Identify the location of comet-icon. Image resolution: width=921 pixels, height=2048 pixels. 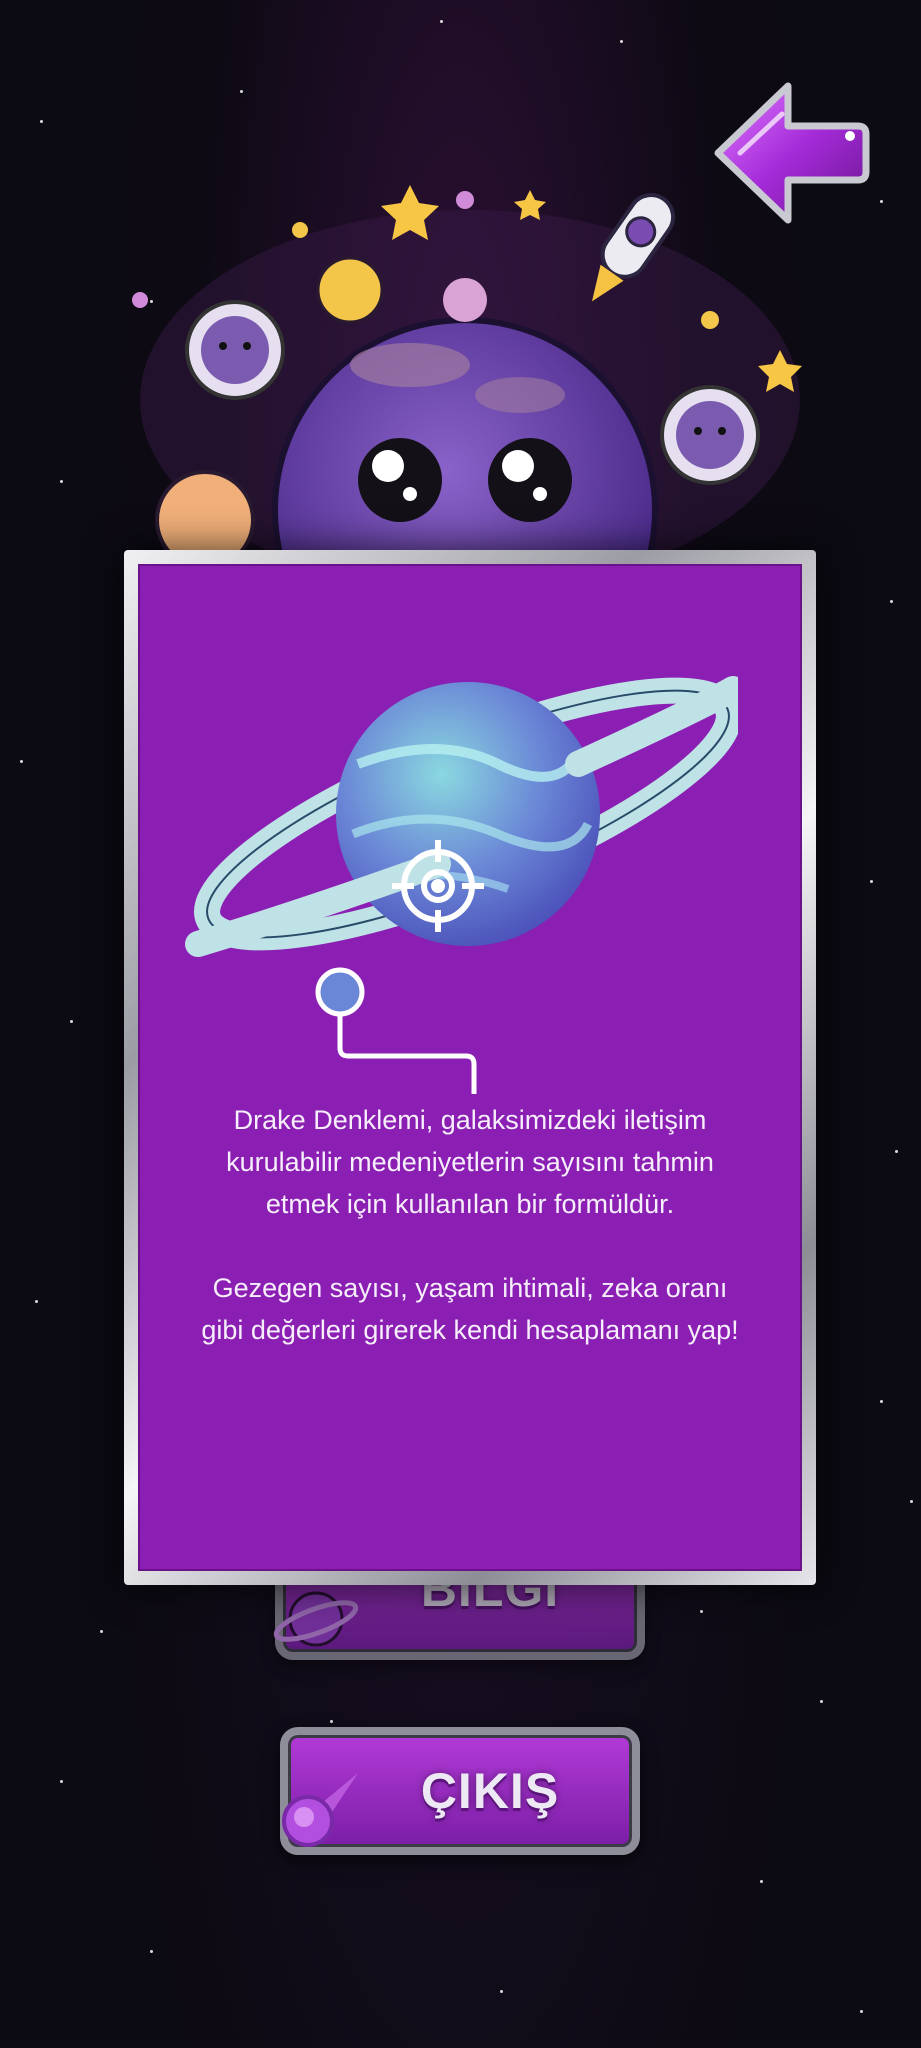
(320, 1810).